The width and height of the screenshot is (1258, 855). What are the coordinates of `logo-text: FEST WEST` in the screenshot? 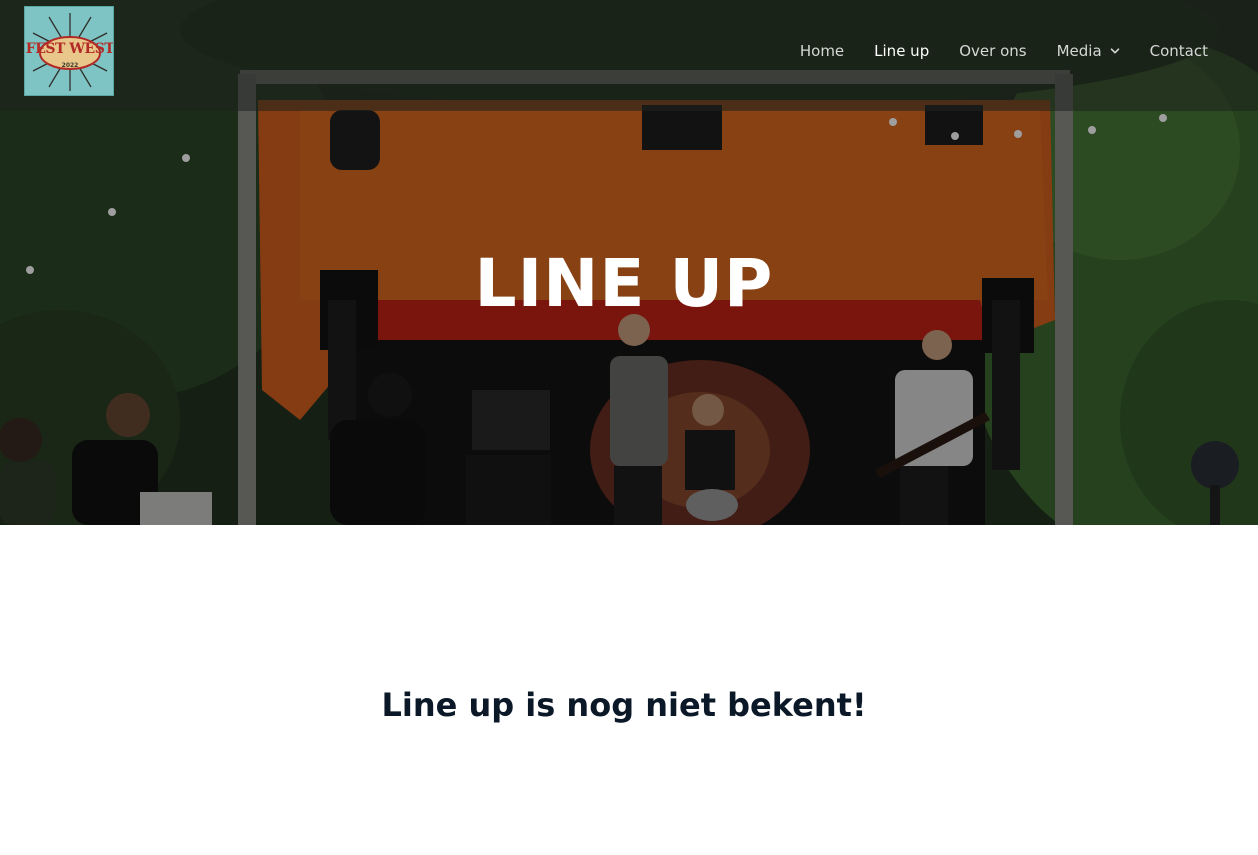 It's located at (69, 49).